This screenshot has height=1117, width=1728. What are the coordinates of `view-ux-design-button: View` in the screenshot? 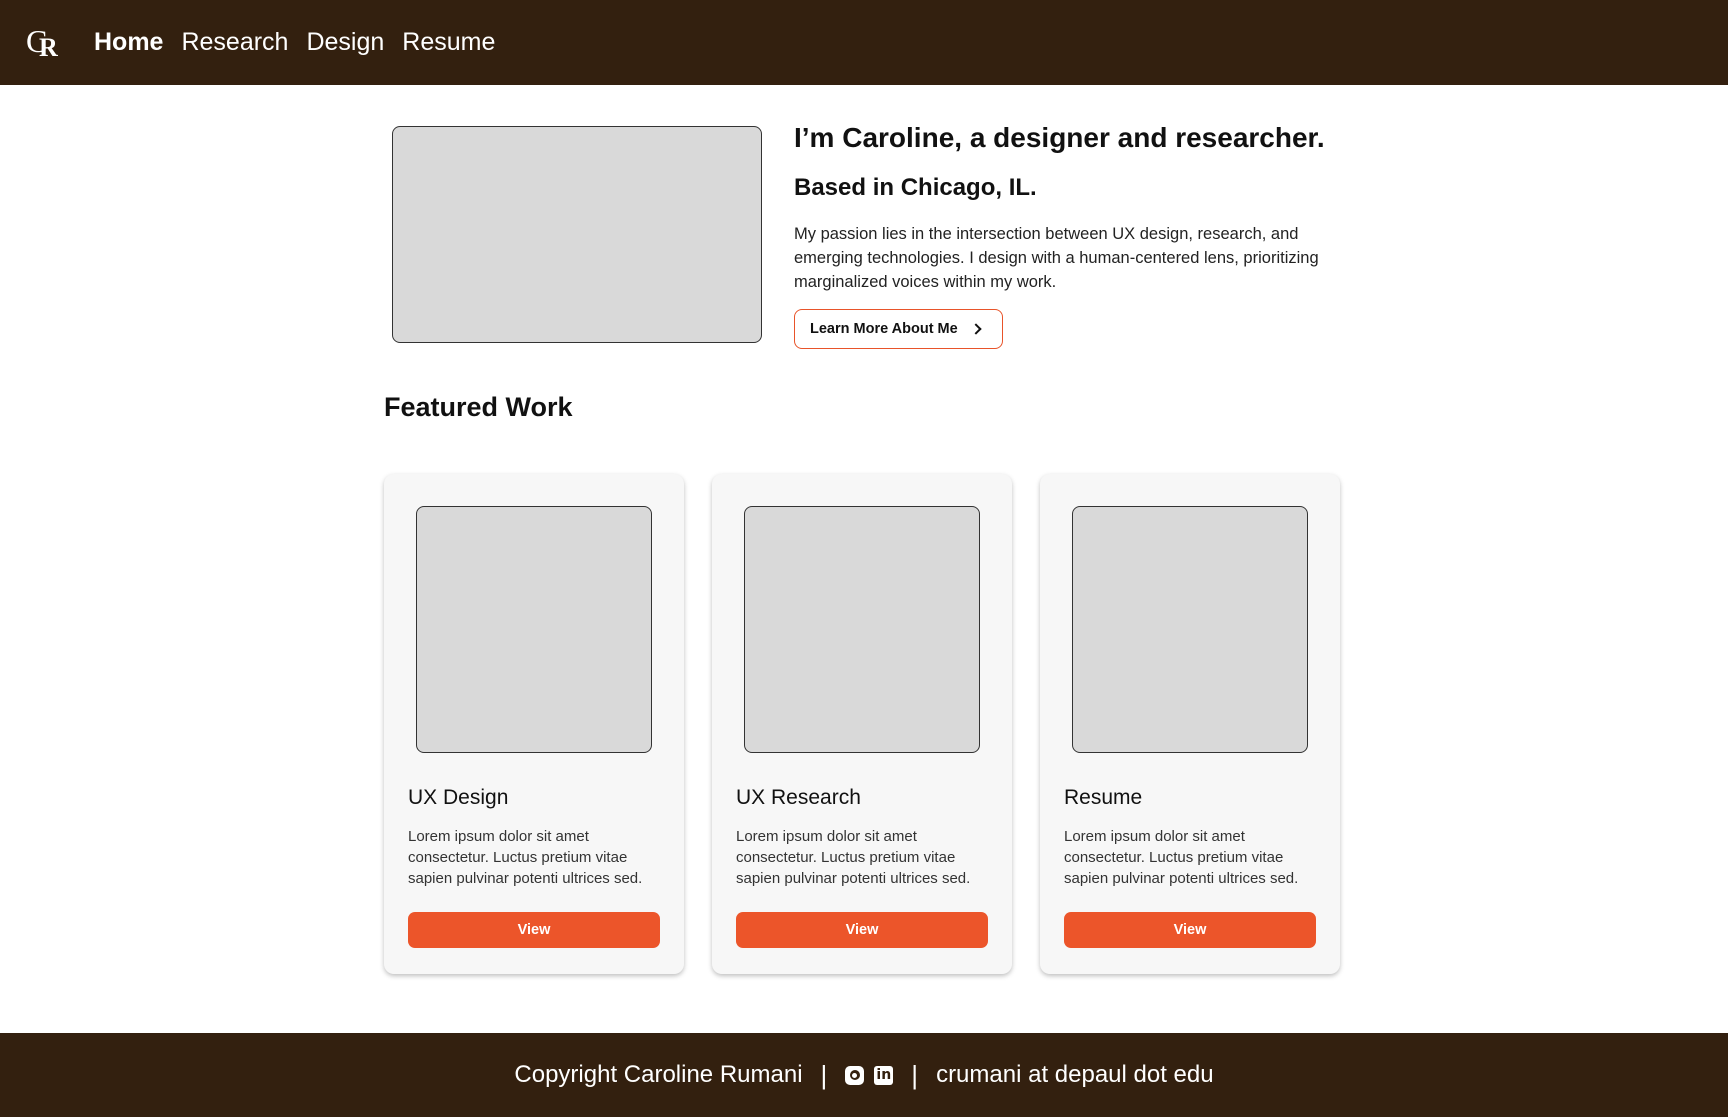 It's located at (534, 930).